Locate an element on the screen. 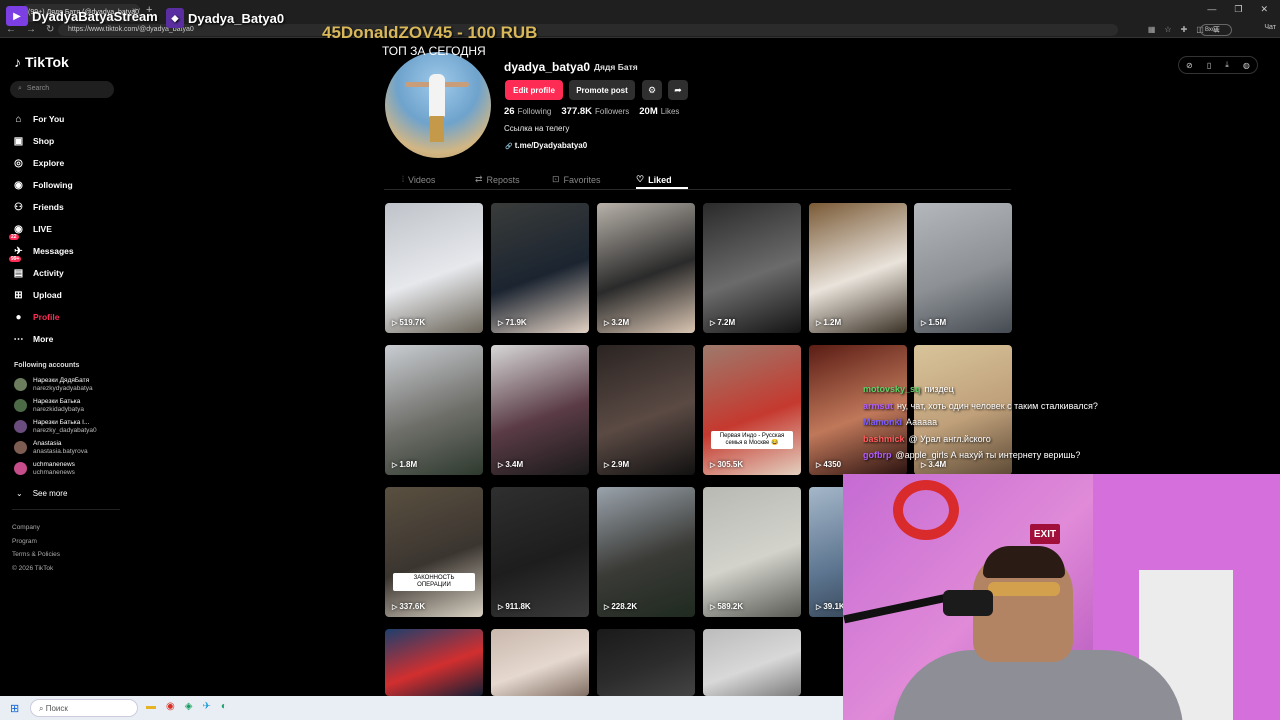 Image resolution: width=1280 pixels, height=720 pixels. following-stat: 26 Following is located at coordinates (527, 111).